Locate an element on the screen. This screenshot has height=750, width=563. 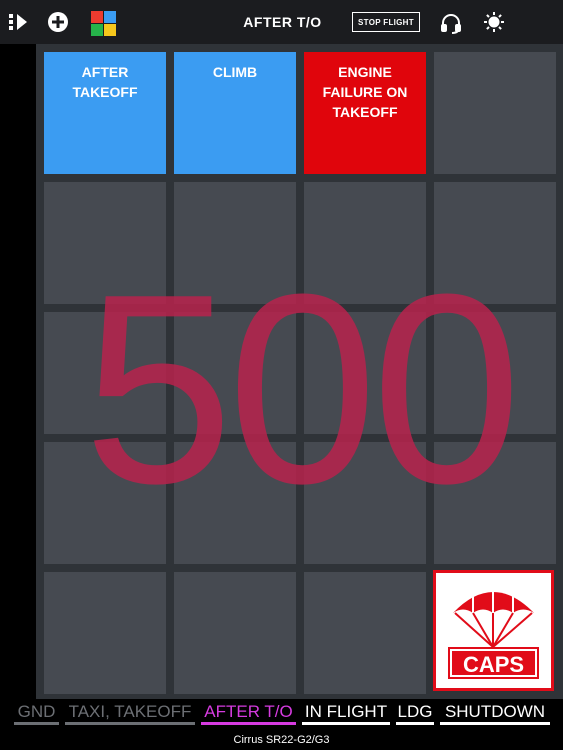
checklist-tile-climb: CLIMB is located at coordinates (235, 113).